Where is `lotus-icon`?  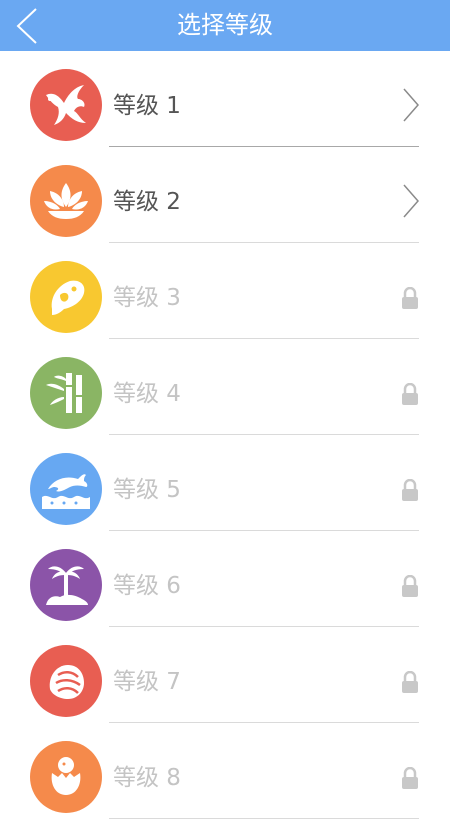
lotus-icon is located at coordinates (66, 201).